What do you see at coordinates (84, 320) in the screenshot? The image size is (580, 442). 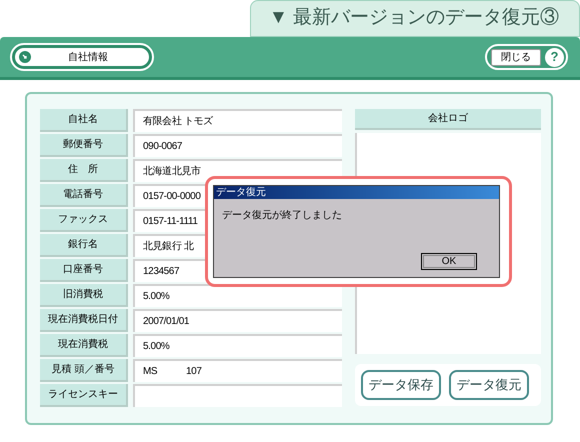 I see `field-label: 現在消費税日付` at bounding box center [84, 320].